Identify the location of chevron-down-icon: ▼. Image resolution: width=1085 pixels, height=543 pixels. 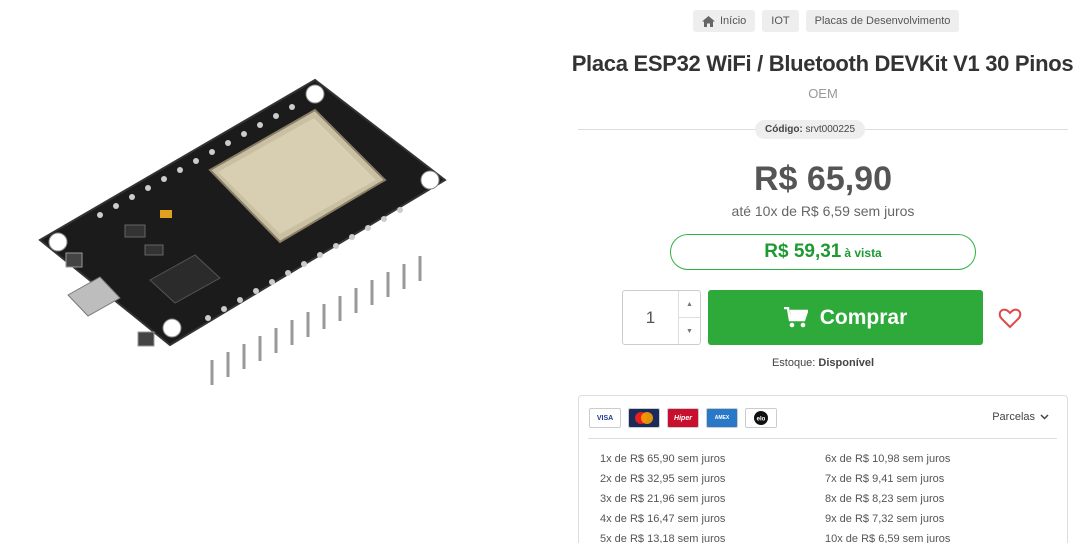
(689, 331).